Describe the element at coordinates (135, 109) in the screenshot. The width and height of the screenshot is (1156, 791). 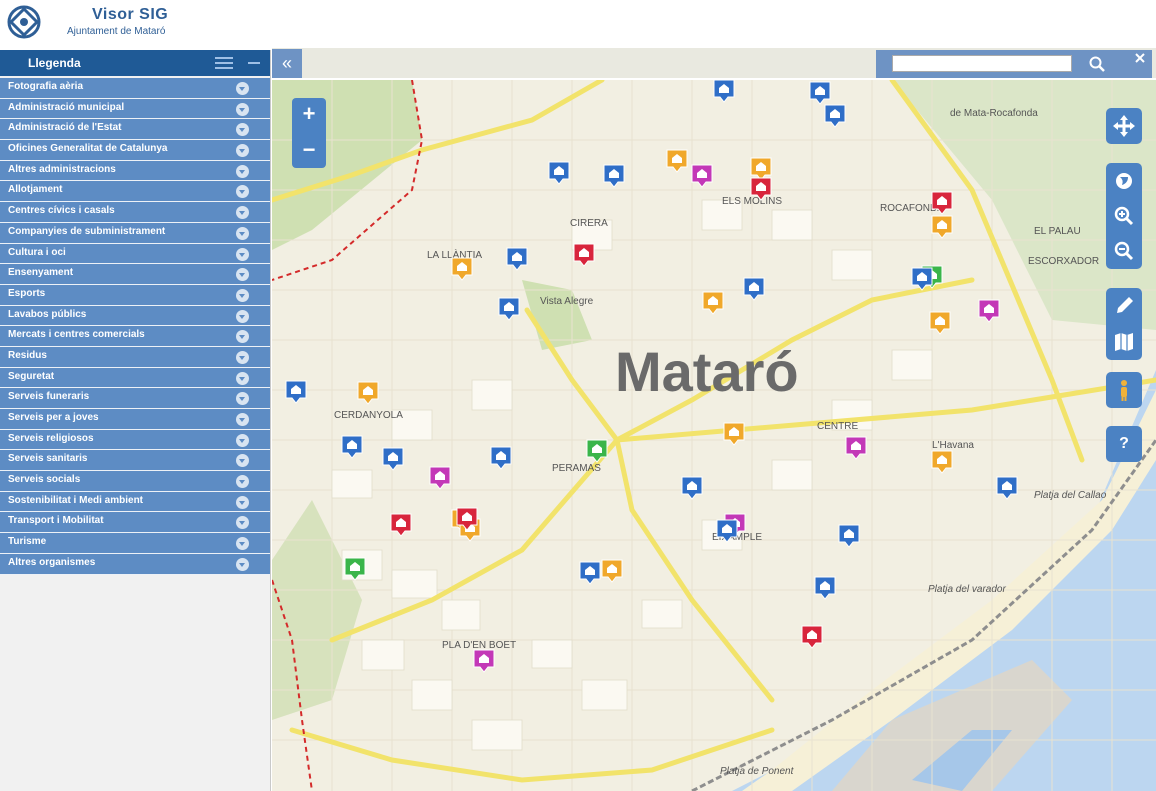
I see `legend-item: Administració municipal` at that location.